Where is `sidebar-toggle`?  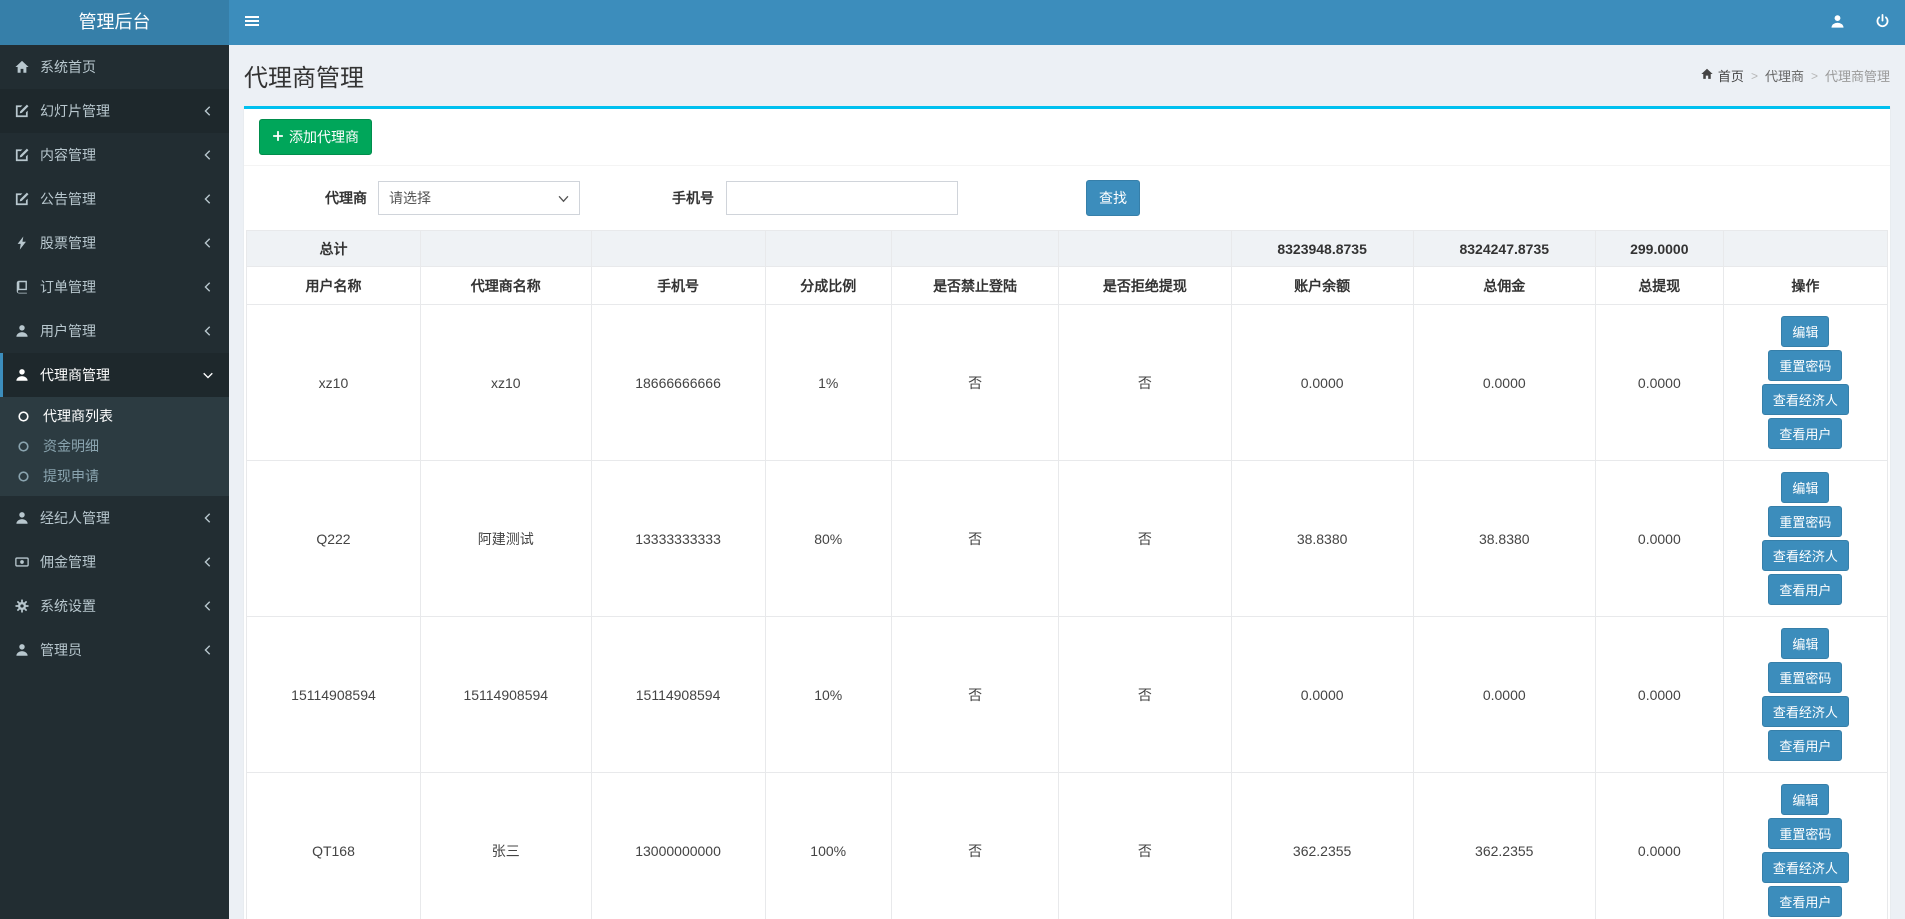
sidebar-toggle is located at coordinates (252, 22).